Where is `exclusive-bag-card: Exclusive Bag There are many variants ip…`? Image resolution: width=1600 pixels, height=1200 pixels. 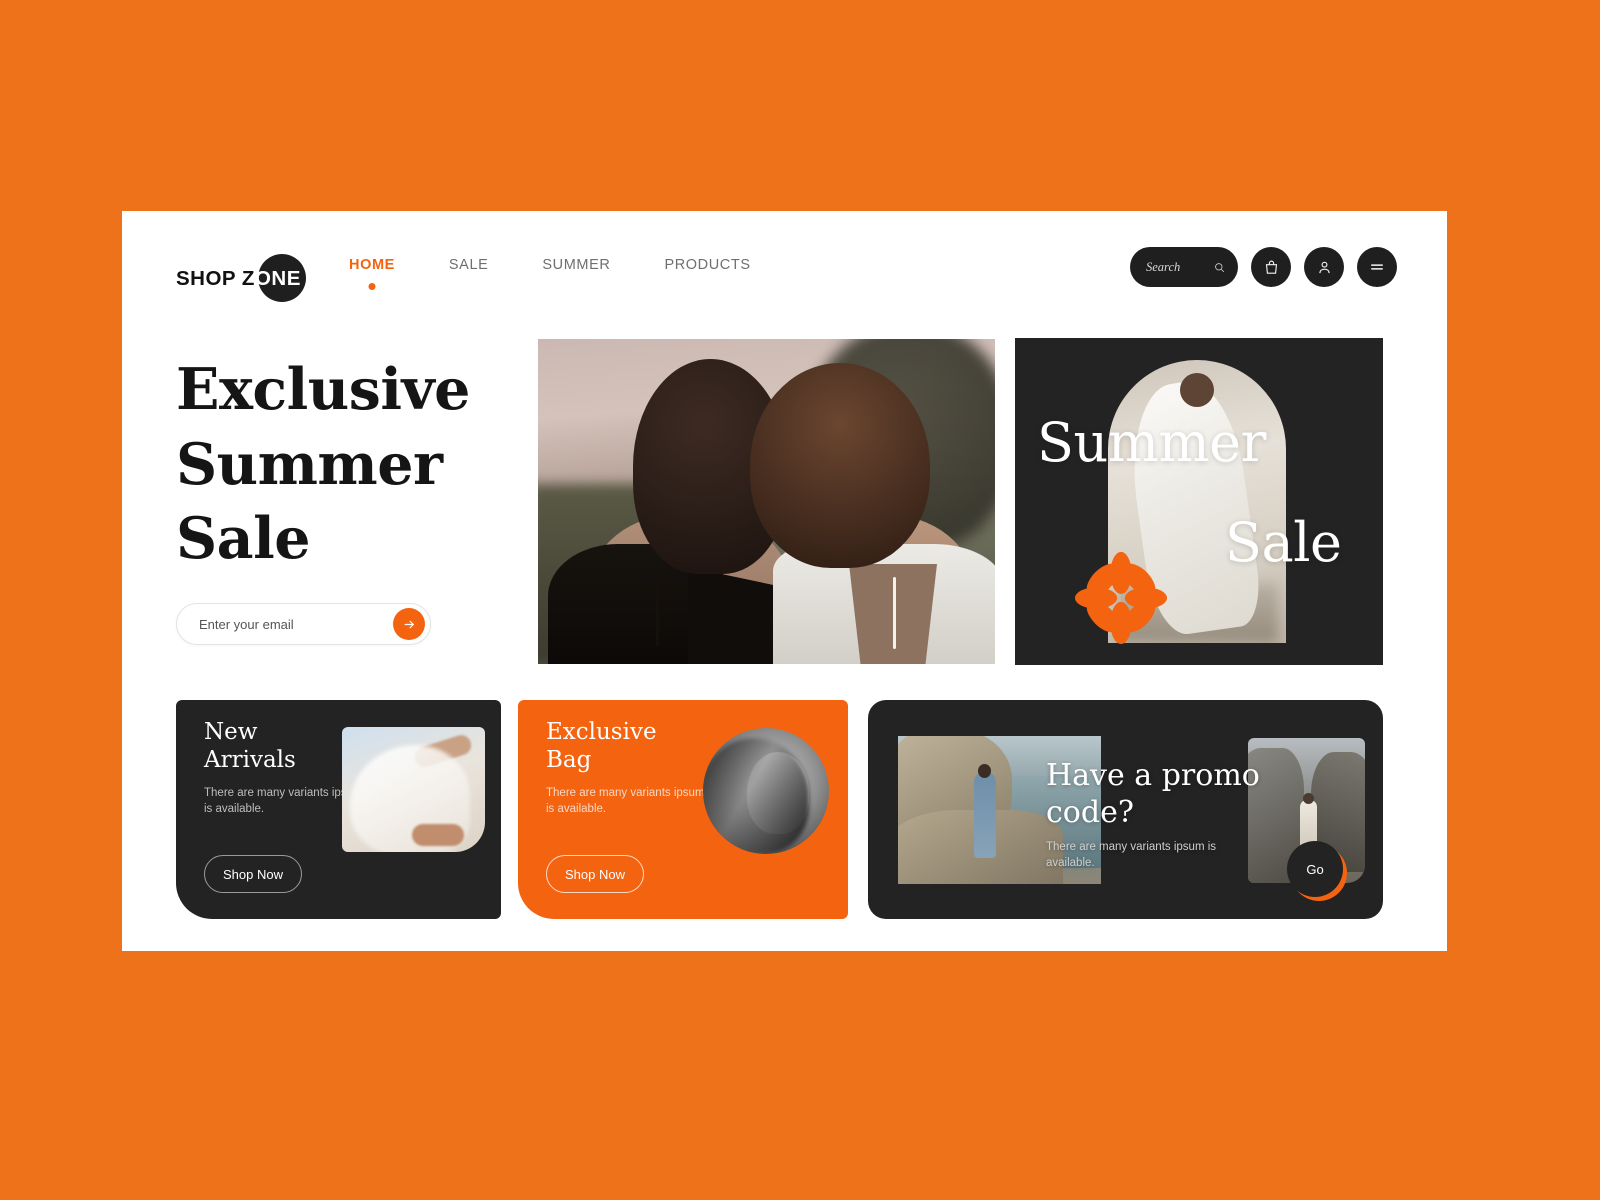
exclusive-bag-card: Exclusive Bag There are many variants ip… is located at coordinates (683, 809).